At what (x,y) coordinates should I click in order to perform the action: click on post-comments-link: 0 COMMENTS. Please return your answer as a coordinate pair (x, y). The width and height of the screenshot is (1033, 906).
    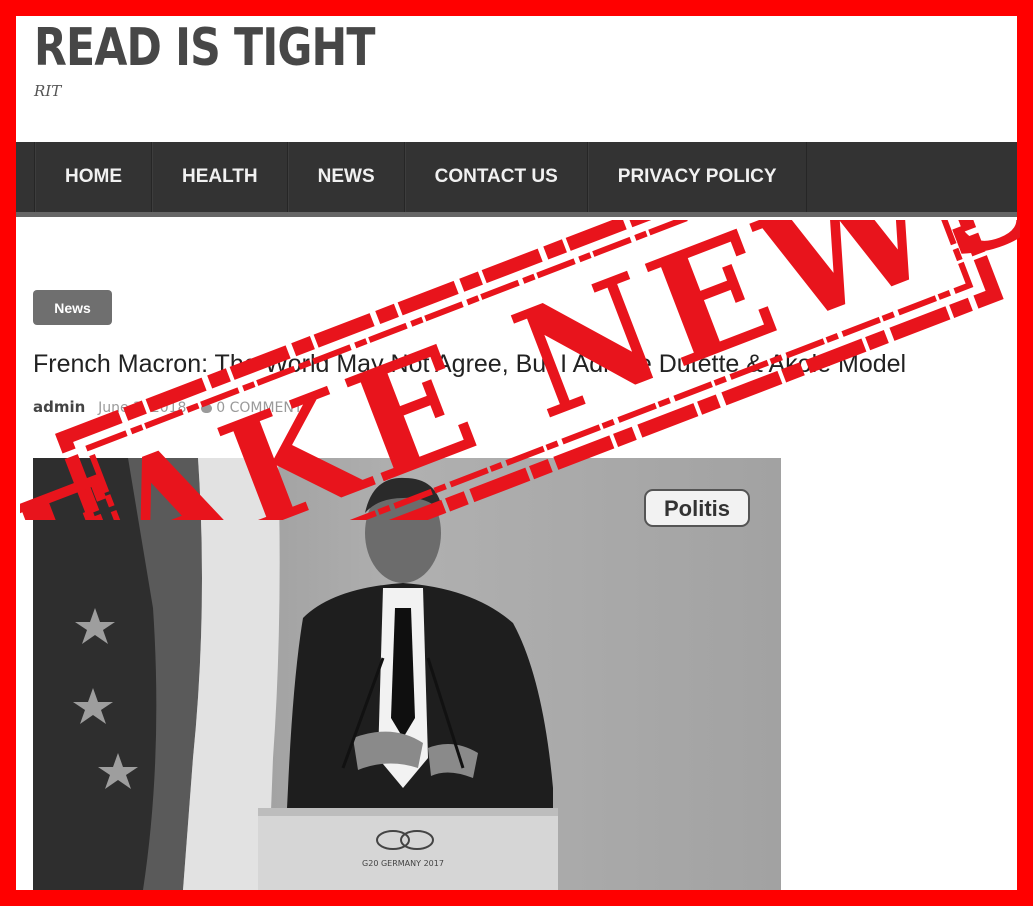
    Looking at the image, I should click on (256, 408).